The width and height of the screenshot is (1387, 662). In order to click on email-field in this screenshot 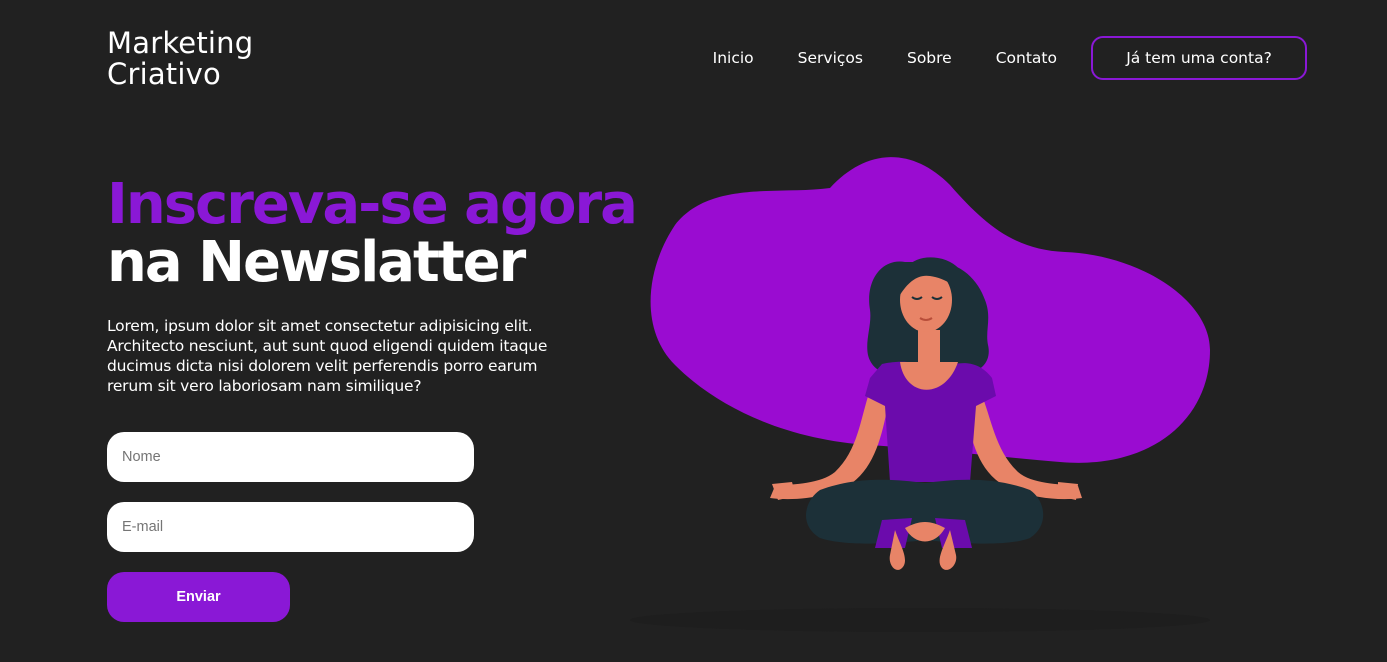, I will do `click(290, 527)`.